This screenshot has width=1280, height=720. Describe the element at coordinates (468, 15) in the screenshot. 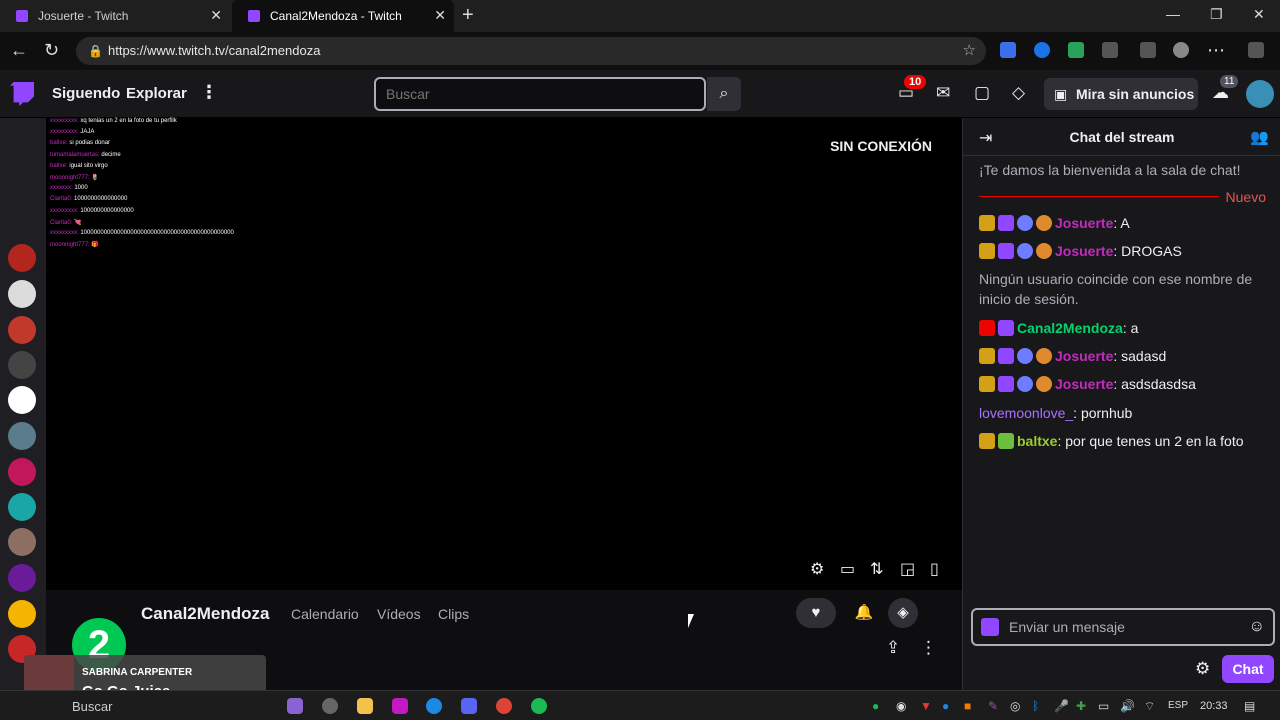

I see `new-tab-icon: +` at that location.